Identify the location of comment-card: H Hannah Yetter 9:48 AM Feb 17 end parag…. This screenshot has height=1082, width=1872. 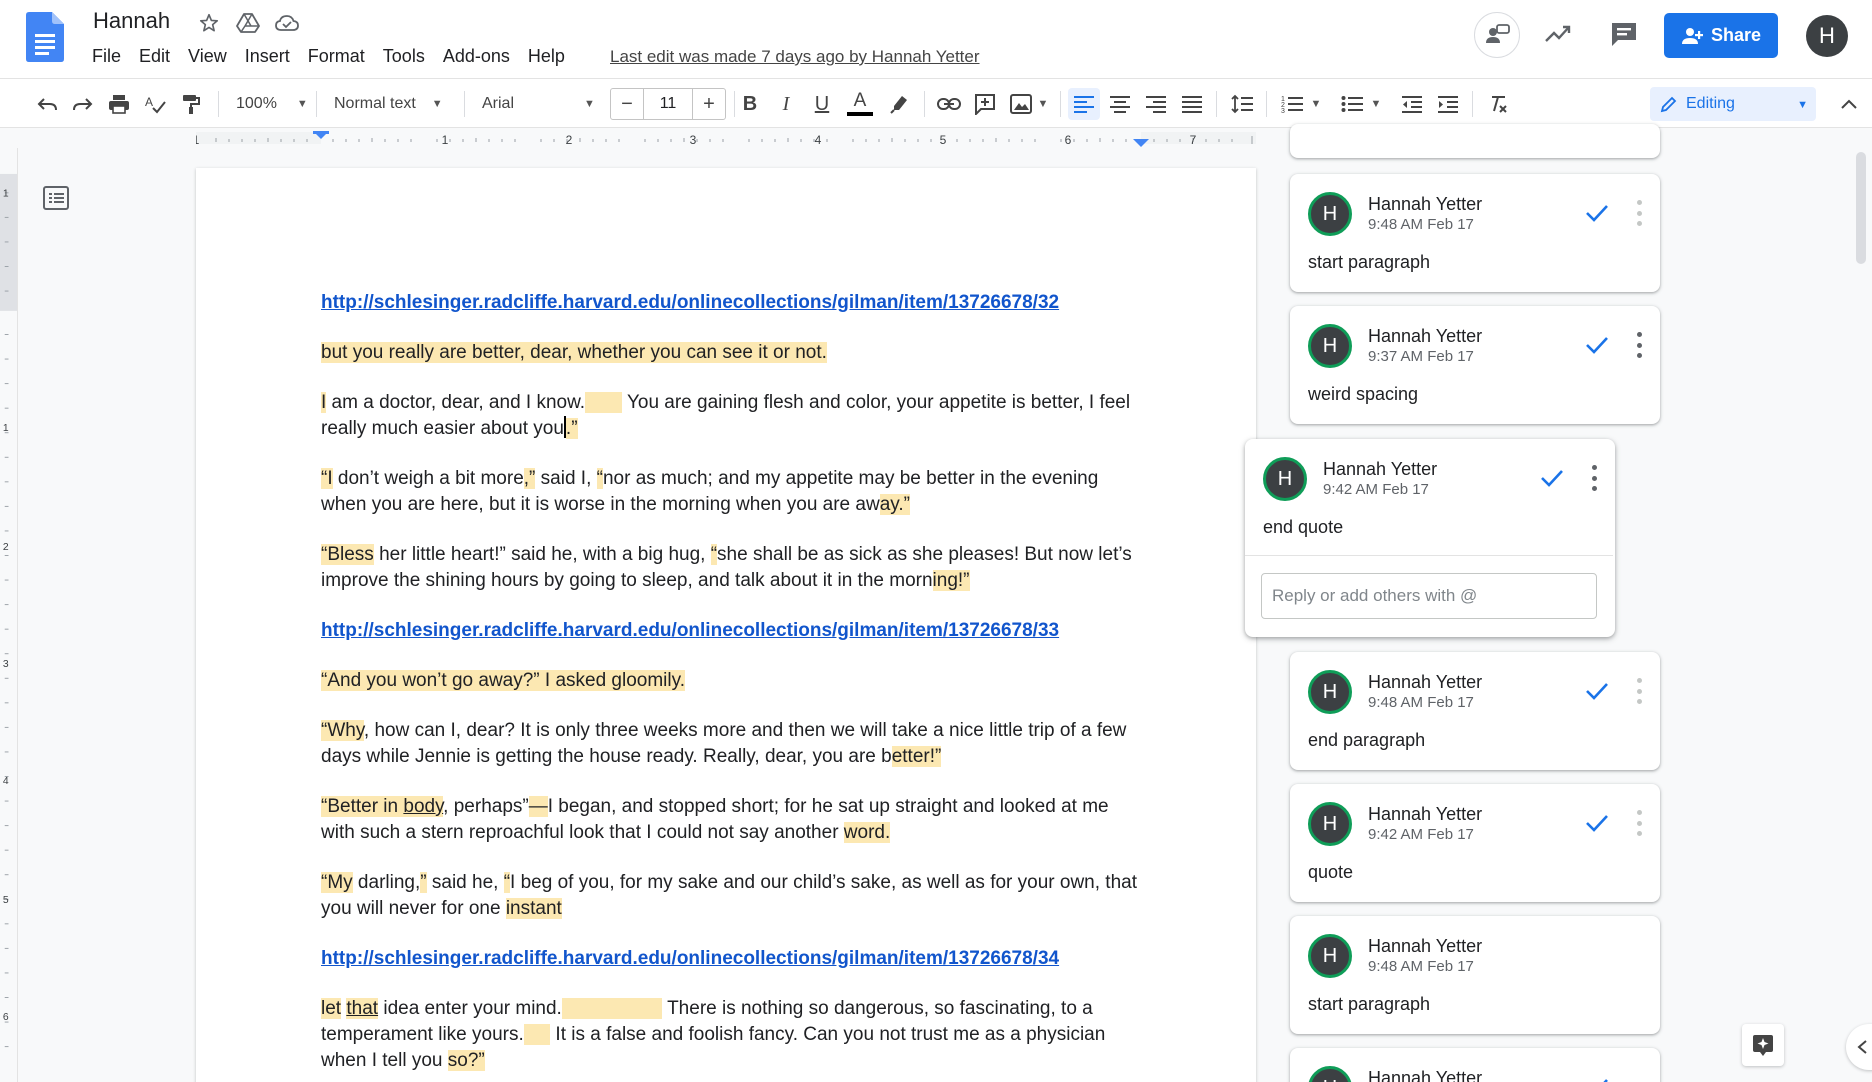
(1475, 711).